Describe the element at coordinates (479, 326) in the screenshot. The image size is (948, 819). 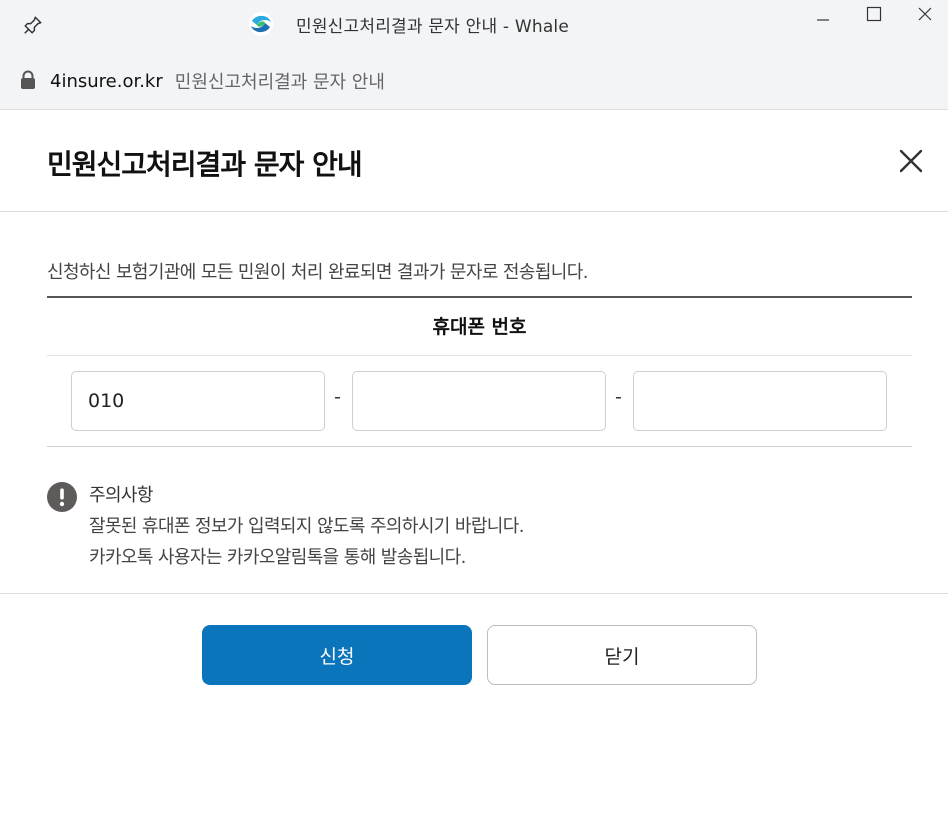
I see `phone-label: 휴대폰 번호` at that location.